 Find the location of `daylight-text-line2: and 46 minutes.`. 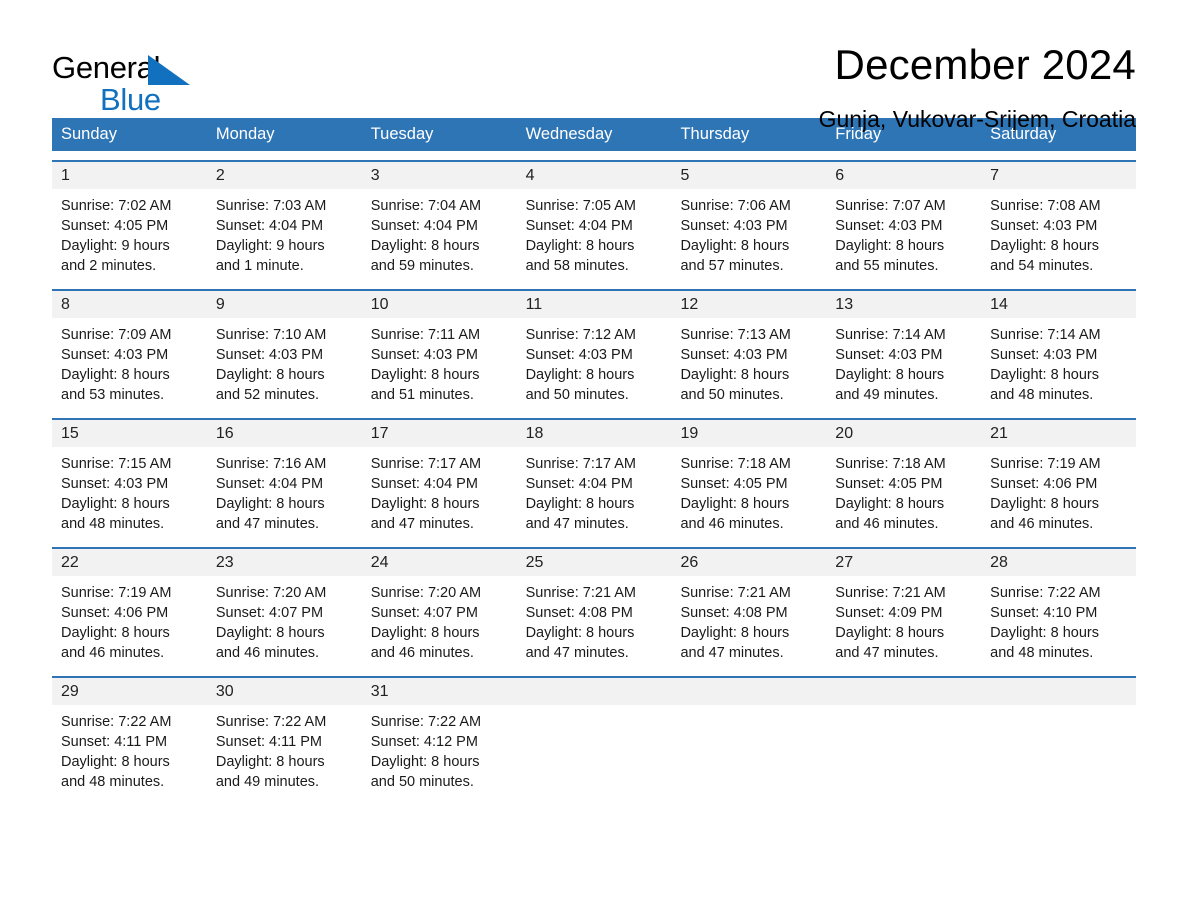

daylight-text-line2: and 46 minutes. is located at coordinates (732, 524).